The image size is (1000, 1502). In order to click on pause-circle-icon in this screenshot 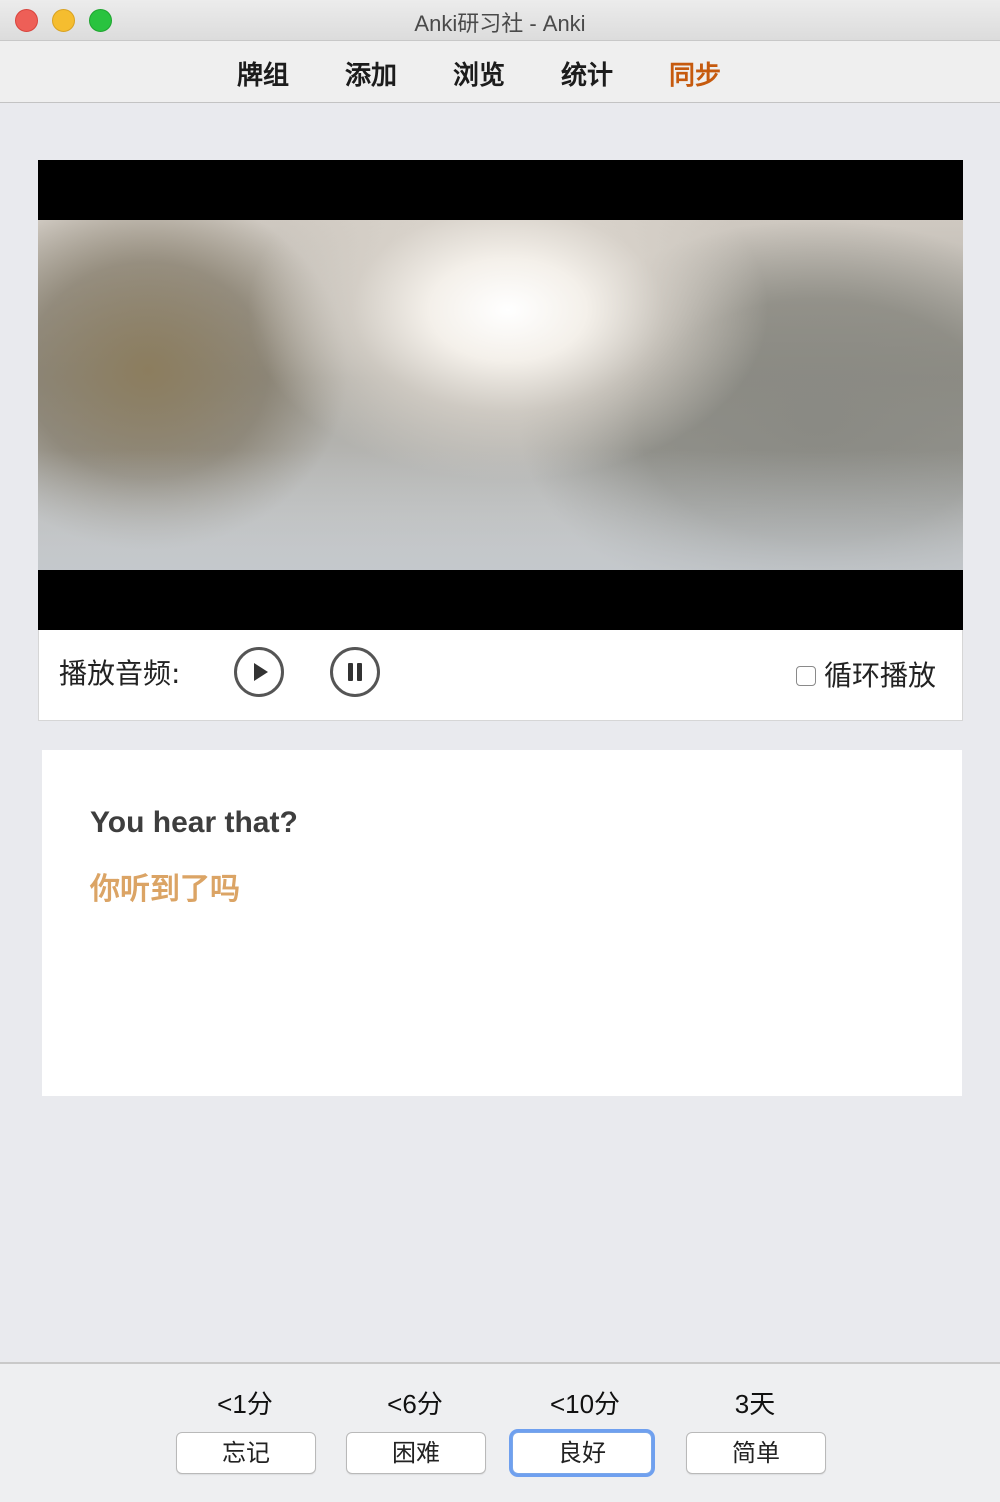, I will do `click(355, 672)`.